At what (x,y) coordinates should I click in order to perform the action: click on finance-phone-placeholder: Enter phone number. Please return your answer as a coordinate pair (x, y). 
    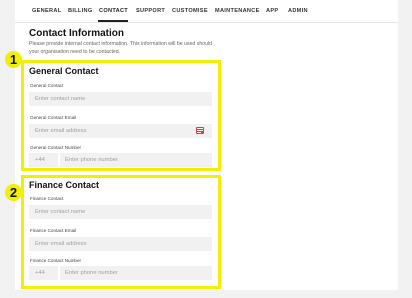
    Looking at the image, I should click on (91, 273).